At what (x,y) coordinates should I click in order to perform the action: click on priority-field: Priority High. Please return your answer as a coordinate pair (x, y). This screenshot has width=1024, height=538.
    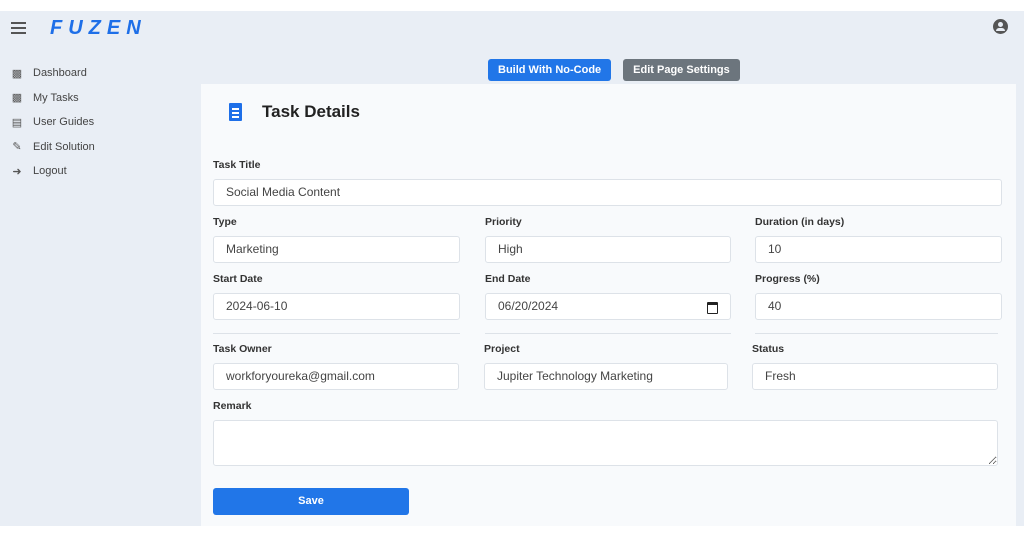
    Looking at the image, I should click on (608, 239).